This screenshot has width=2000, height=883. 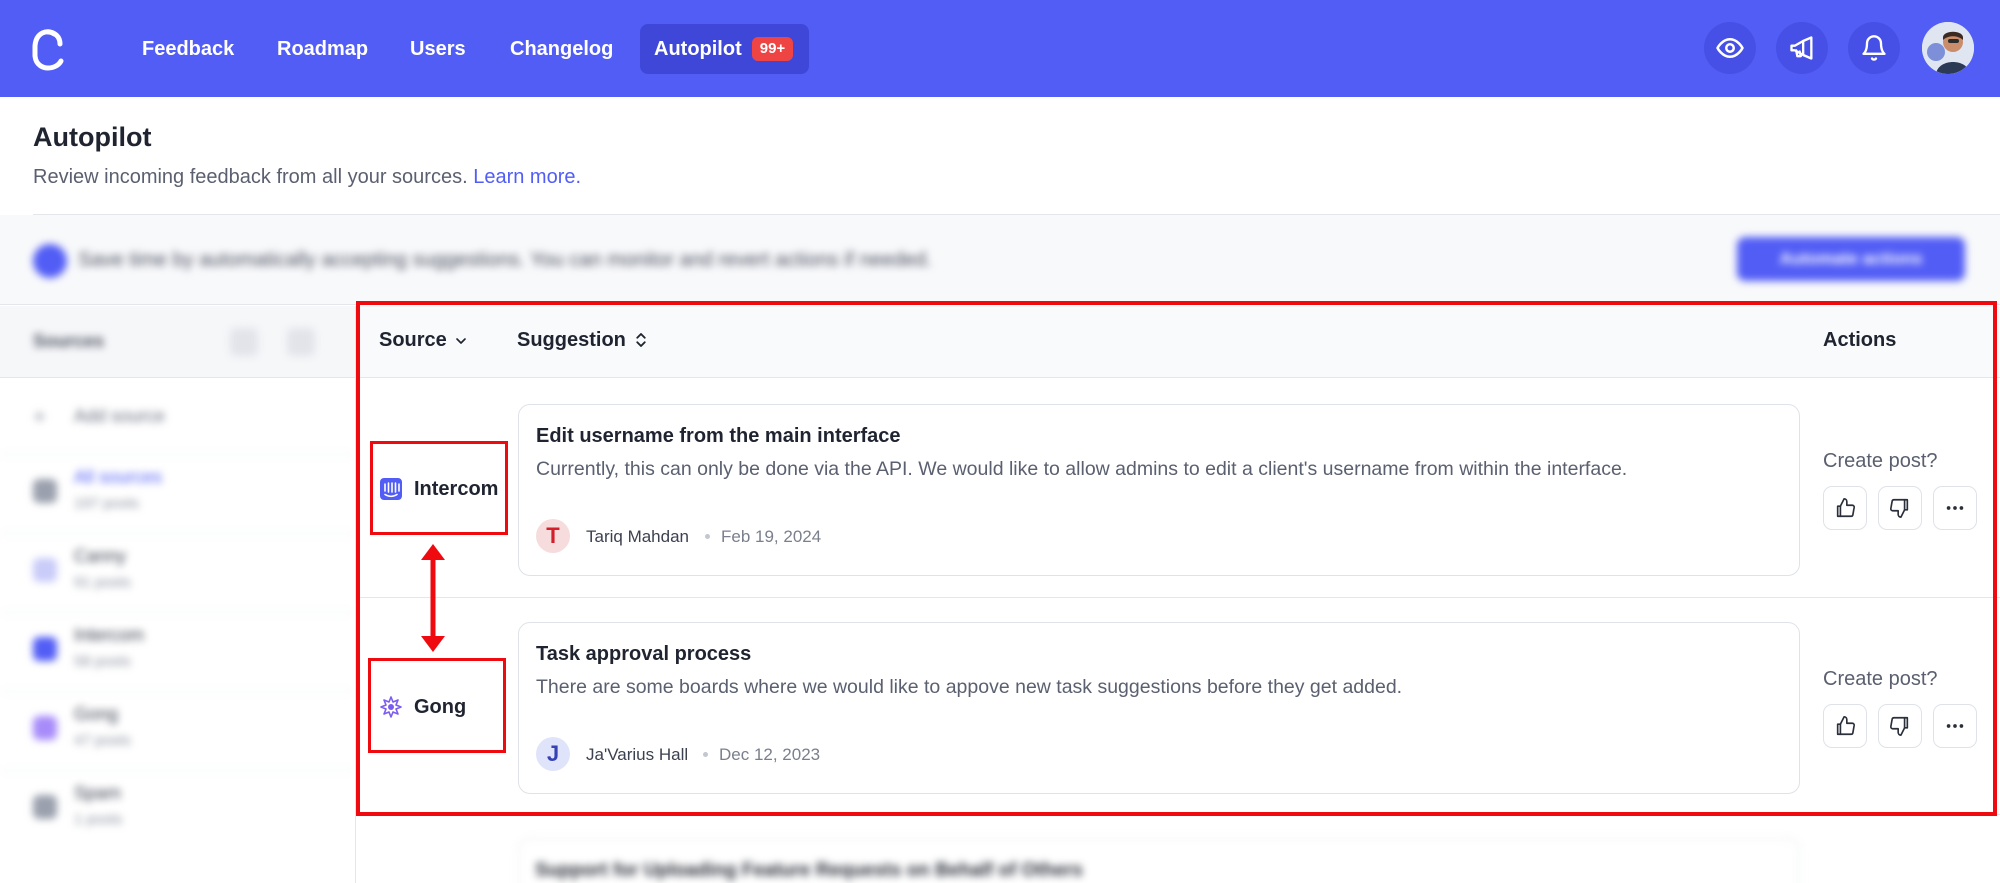 What do you see at coordinates (460, 341) in the screenshot?
I see `chevron-down-icon` at bounding box center [460, 341].